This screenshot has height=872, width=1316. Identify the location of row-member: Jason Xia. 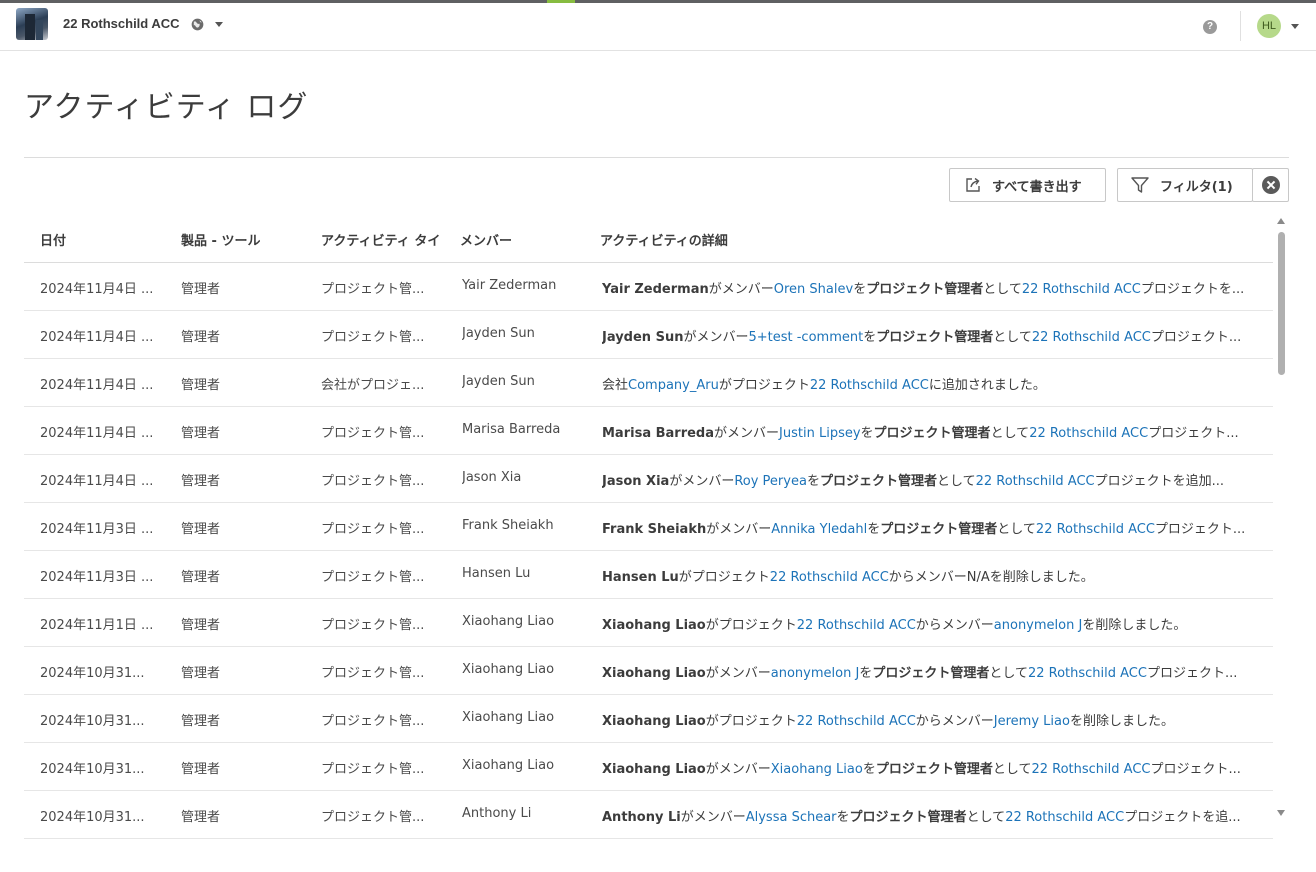
(492, 477).